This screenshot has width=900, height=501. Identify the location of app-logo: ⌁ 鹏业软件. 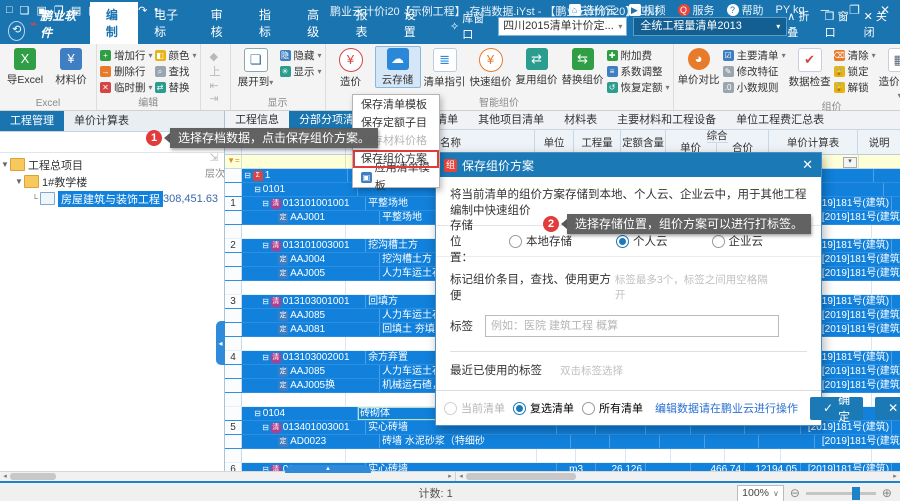
(54, 24).